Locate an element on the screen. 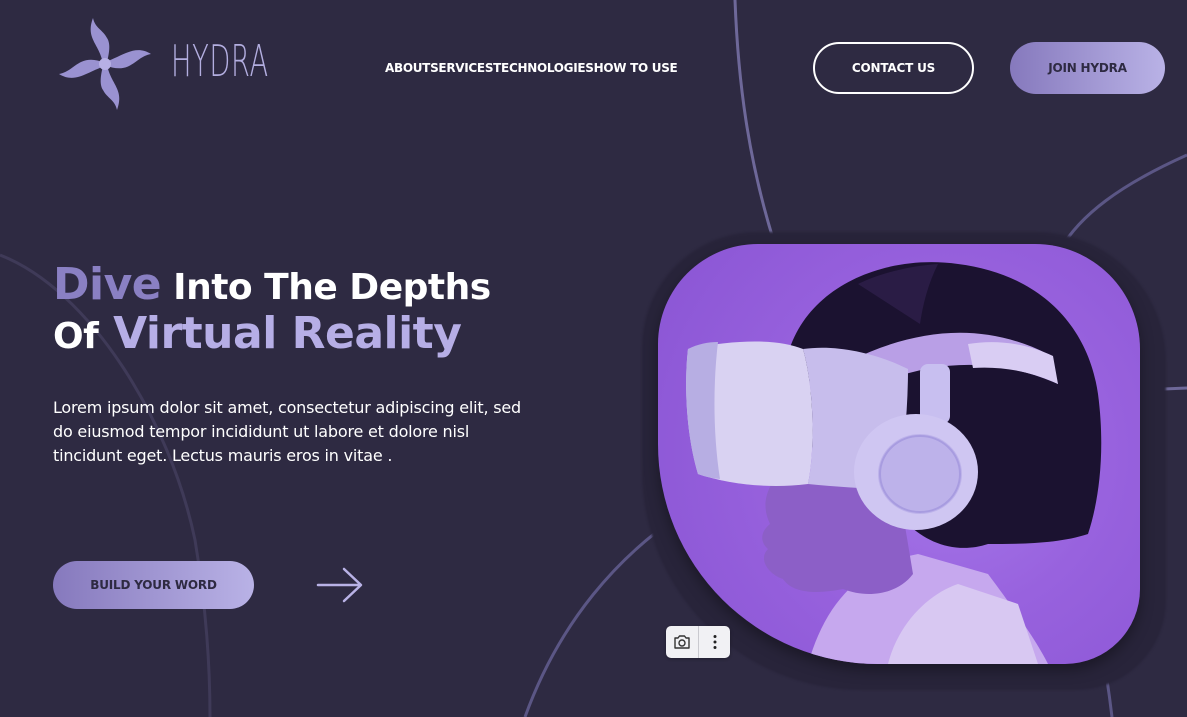 Image resolution: width=1187 pixels, height=717 pixels. nav-item-services: SERVICES is located at coordinates (461, 68).